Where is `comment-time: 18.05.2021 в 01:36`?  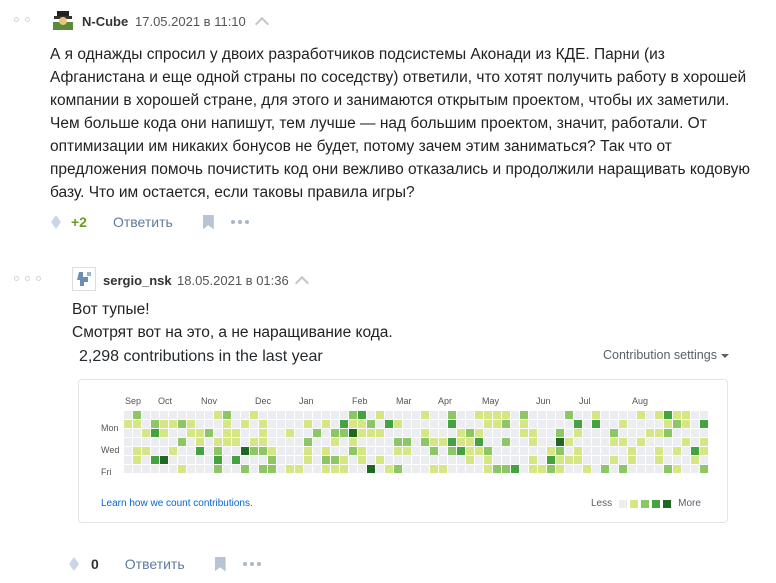
comment-time: 18.05.2021 в 01:36 is located at coordinates (233, 280).